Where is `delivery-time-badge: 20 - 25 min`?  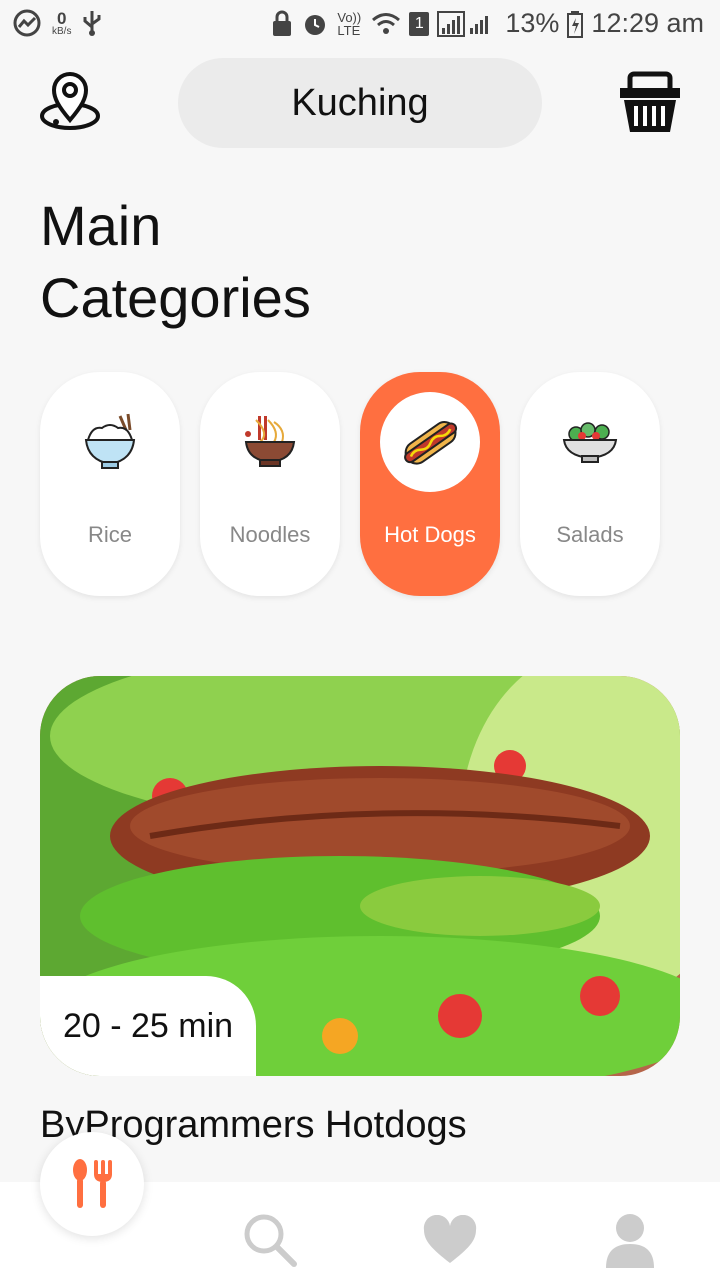 delivery-time-badge: 20 - 25 min is located at coordinates (148, 1026).